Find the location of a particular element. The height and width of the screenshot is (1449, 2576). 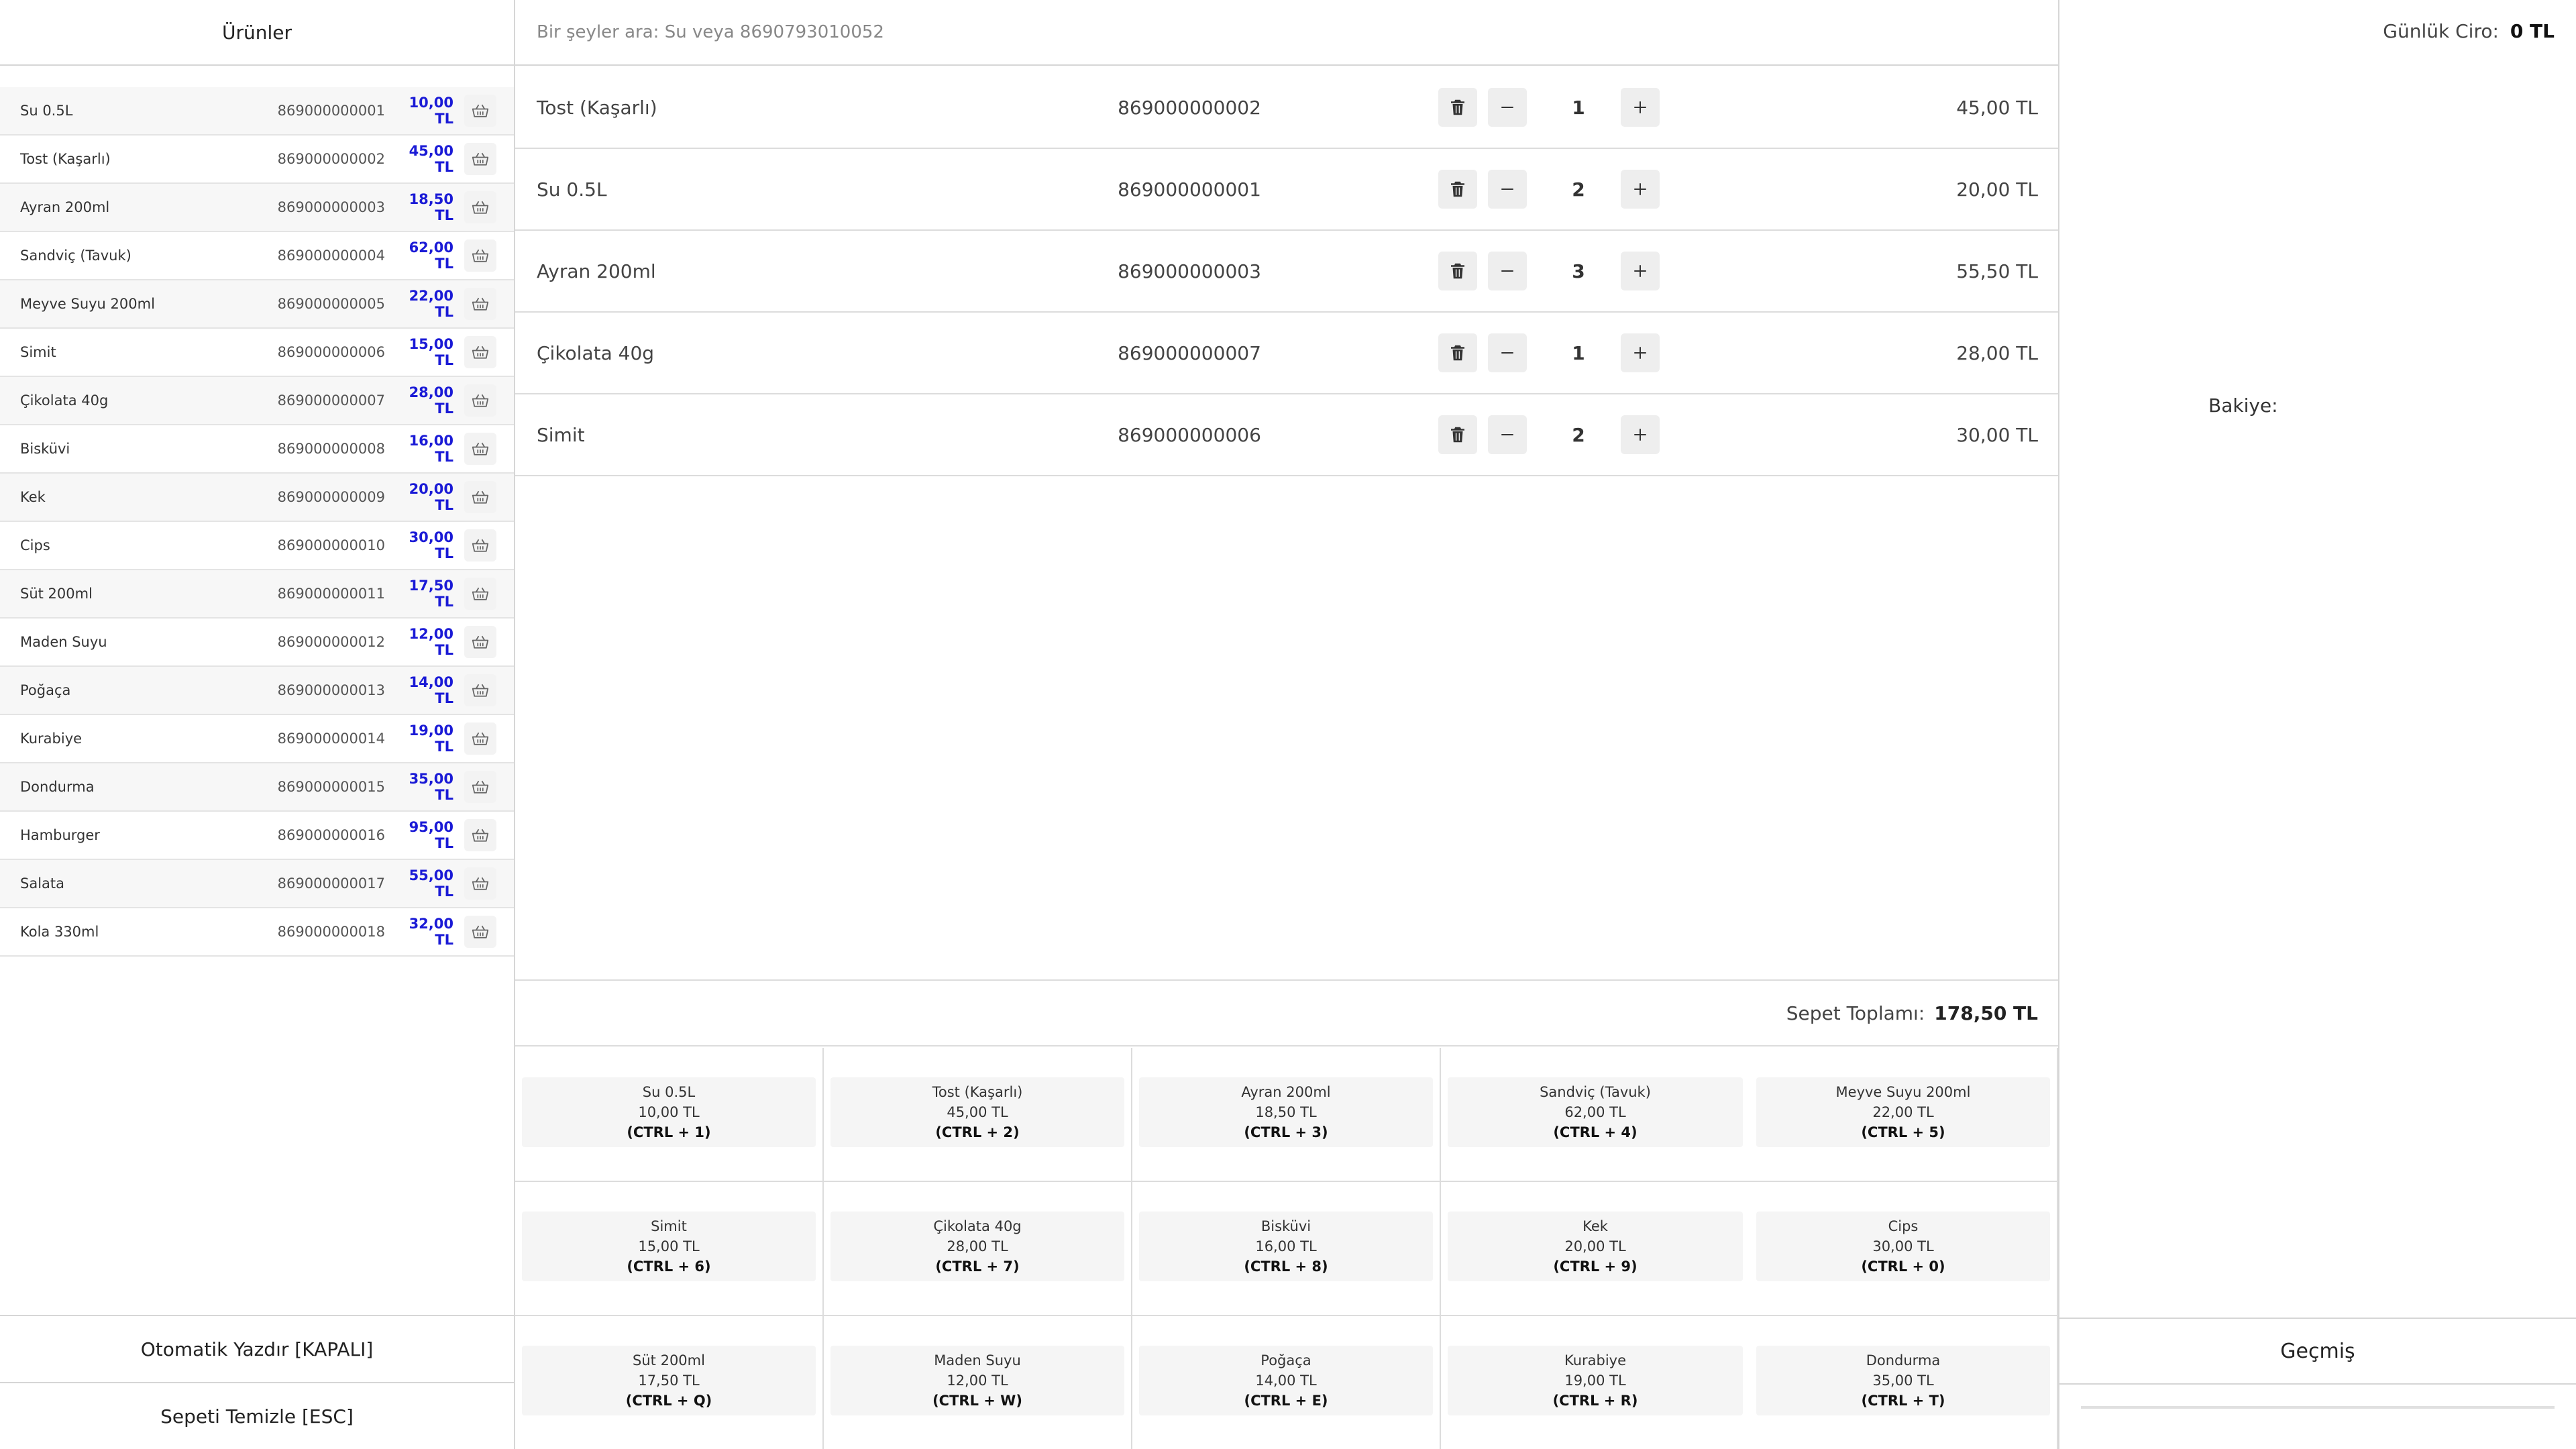

quick-add-price: 16,00 TL is located at coordinates (1286, 1246).